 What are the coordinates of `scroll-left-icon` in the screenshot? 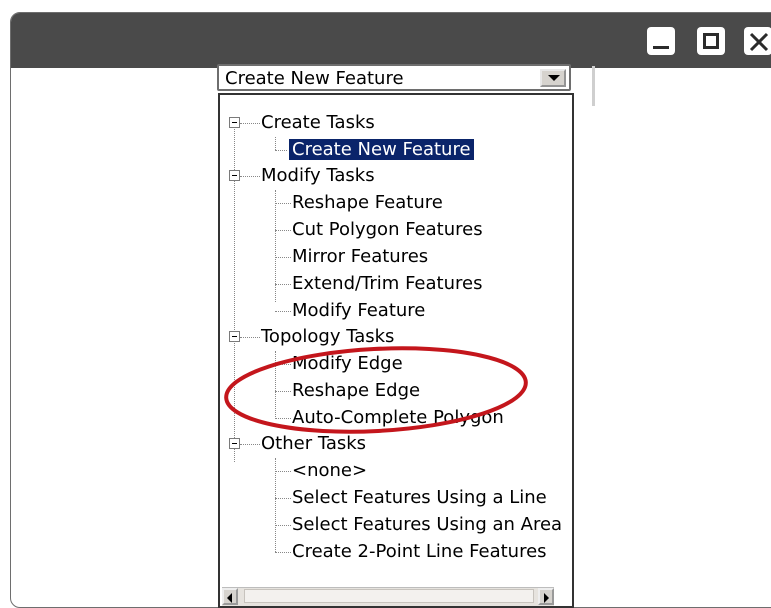 It's located at (230, 596).